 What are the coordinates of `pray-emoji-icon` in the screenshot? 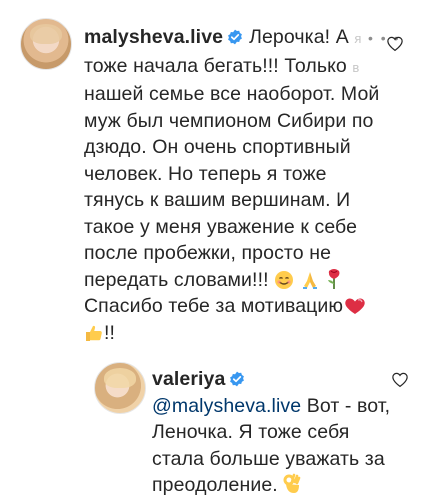 It's located at (309, 280).